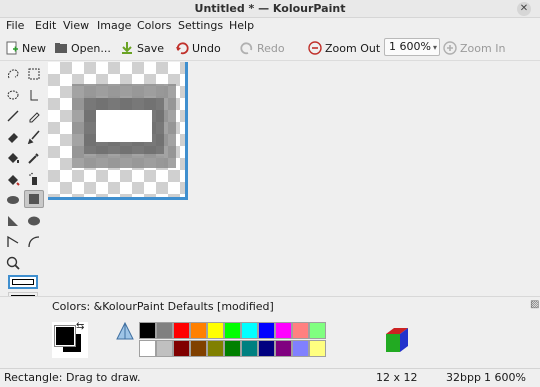 This screenshot has height=387, width=540. Describe the element at coordinates (124, 126) in the screenshot. I see `canvas-drawing` at that location.